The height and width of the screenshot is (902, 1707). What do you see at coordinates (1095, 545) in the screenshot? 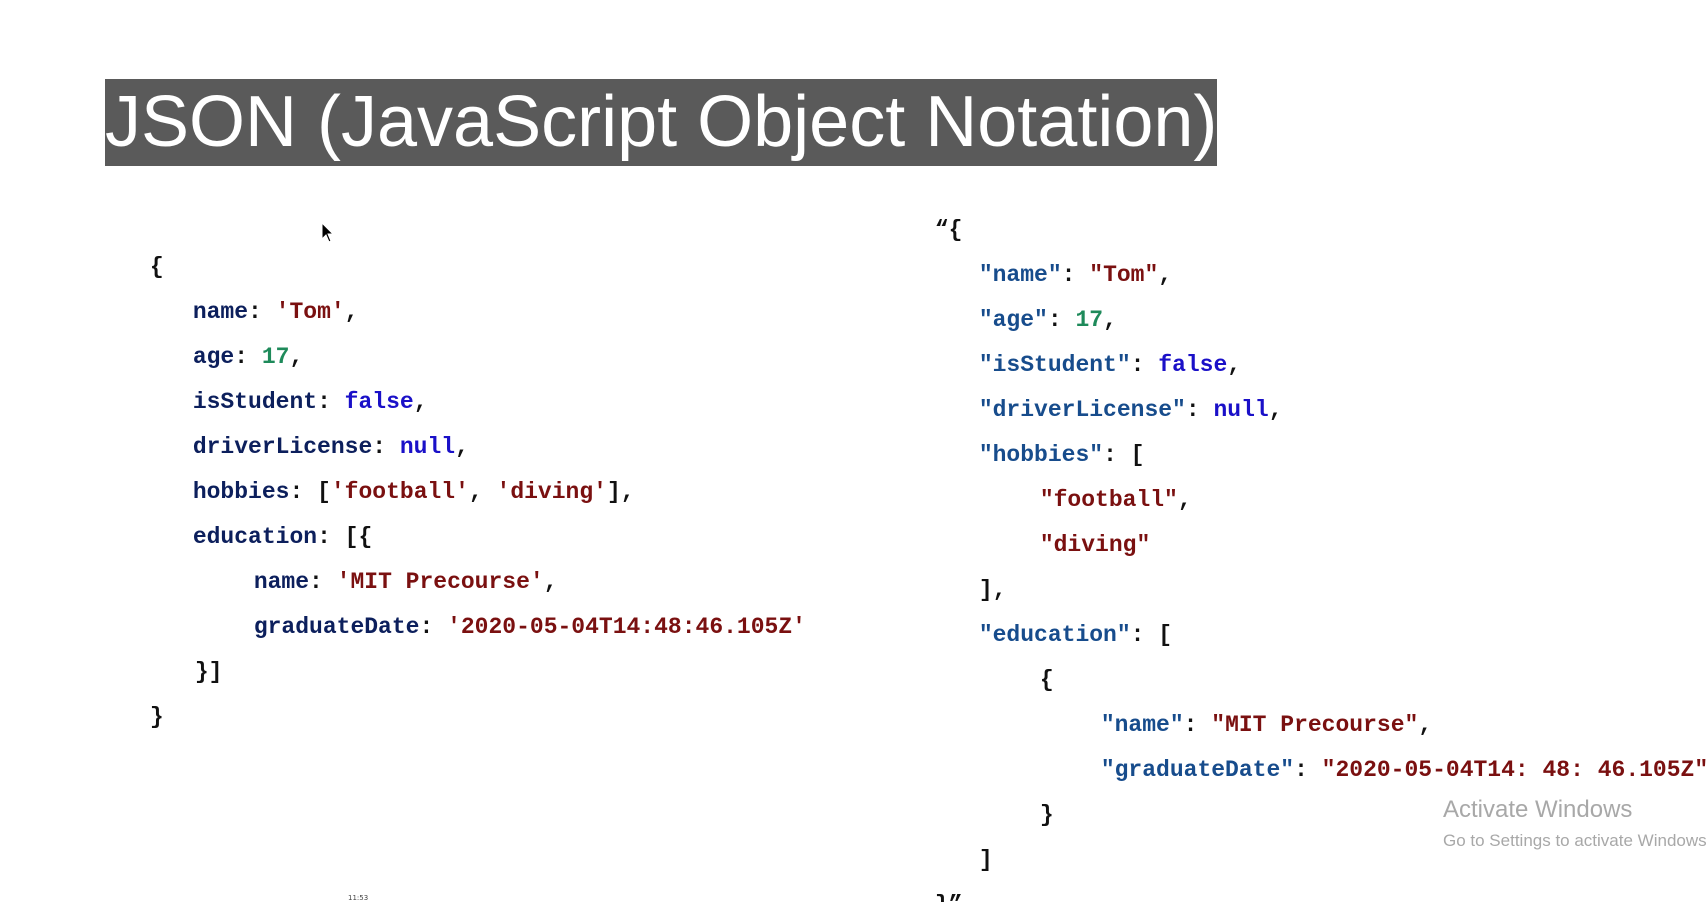
I see `code-string: "diving"` at bounding box center [1095, 545].